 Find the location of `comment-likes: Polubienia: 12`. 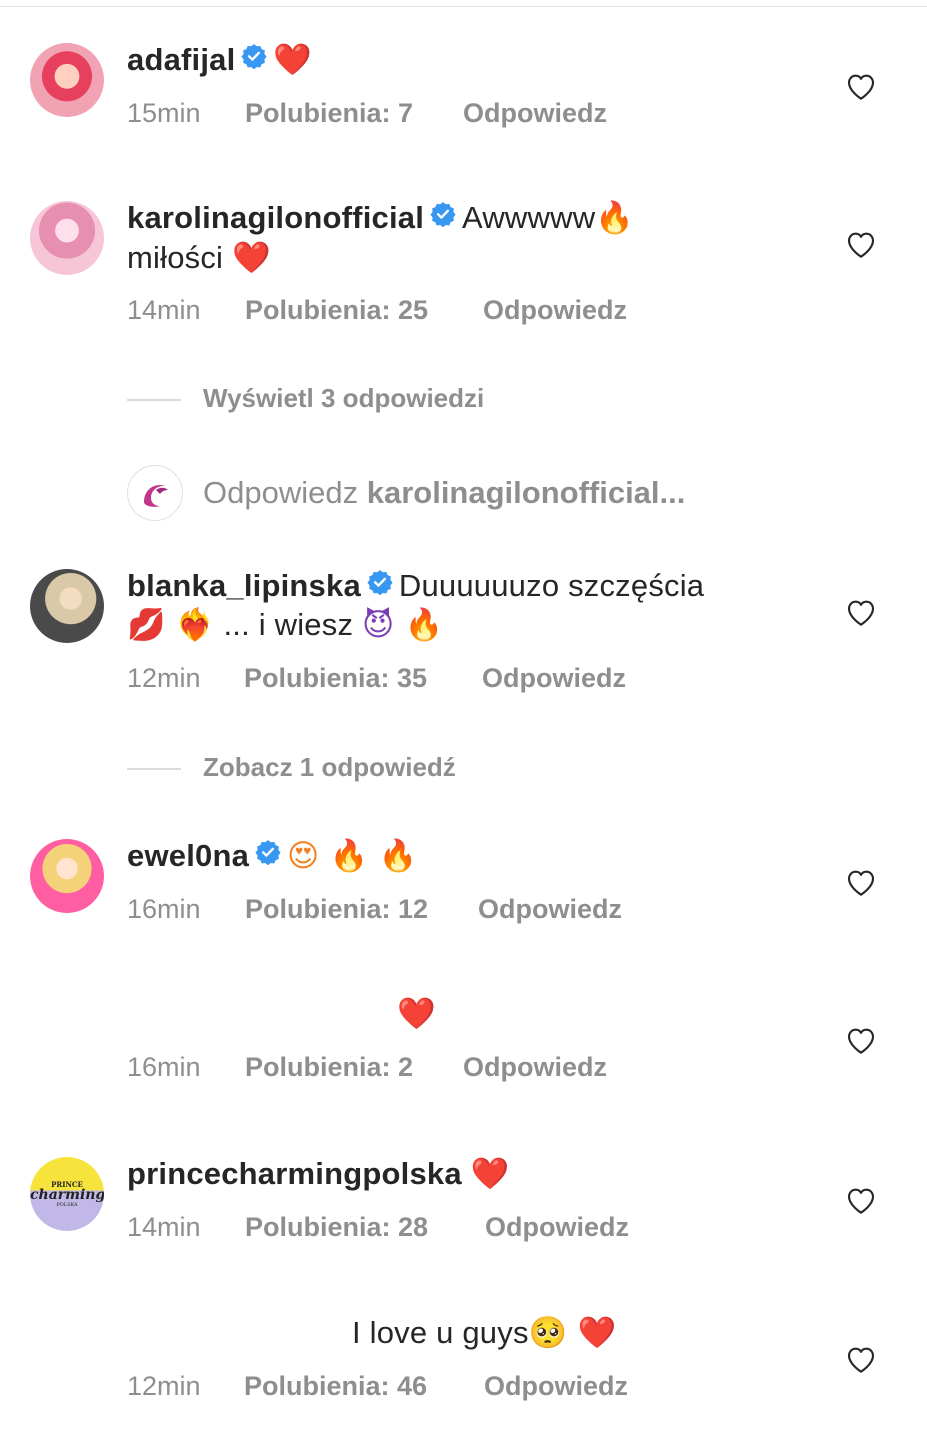

comment-likes: Polubienia: 12 is located at coordinates (336, 909).